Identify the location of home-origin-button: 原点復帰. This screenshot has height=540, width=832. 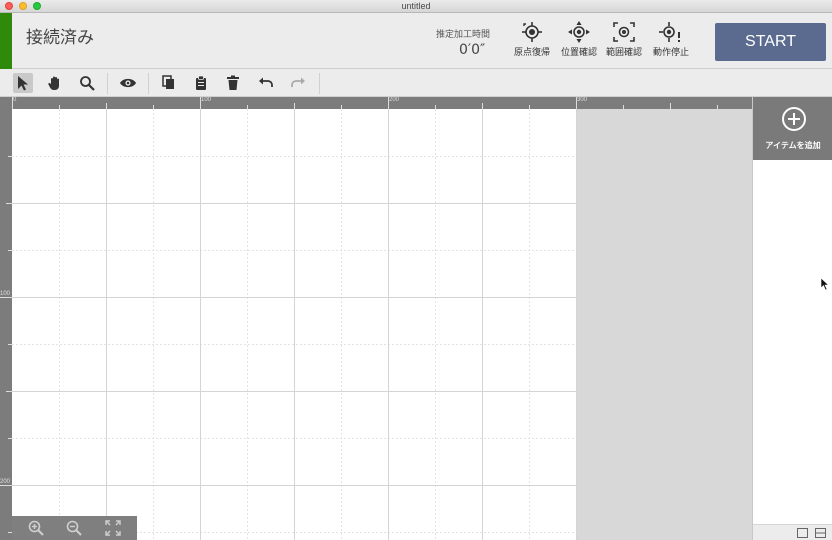
(532, 43).